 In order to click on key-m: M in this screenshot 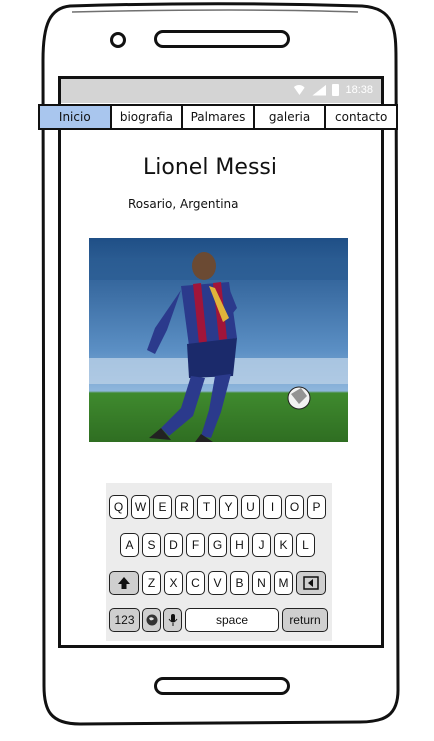, I will do `click(283, 583)`.